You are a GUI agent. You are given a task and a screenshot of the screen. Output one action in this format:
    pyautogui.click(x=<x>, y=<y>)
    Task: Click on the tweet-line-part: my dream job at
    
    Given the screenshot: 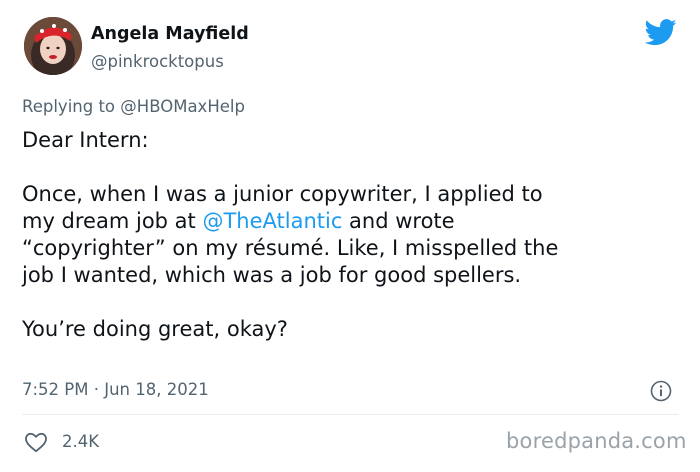 What is the action you would take?
    pyautogui.click(x=112, y=221)
    